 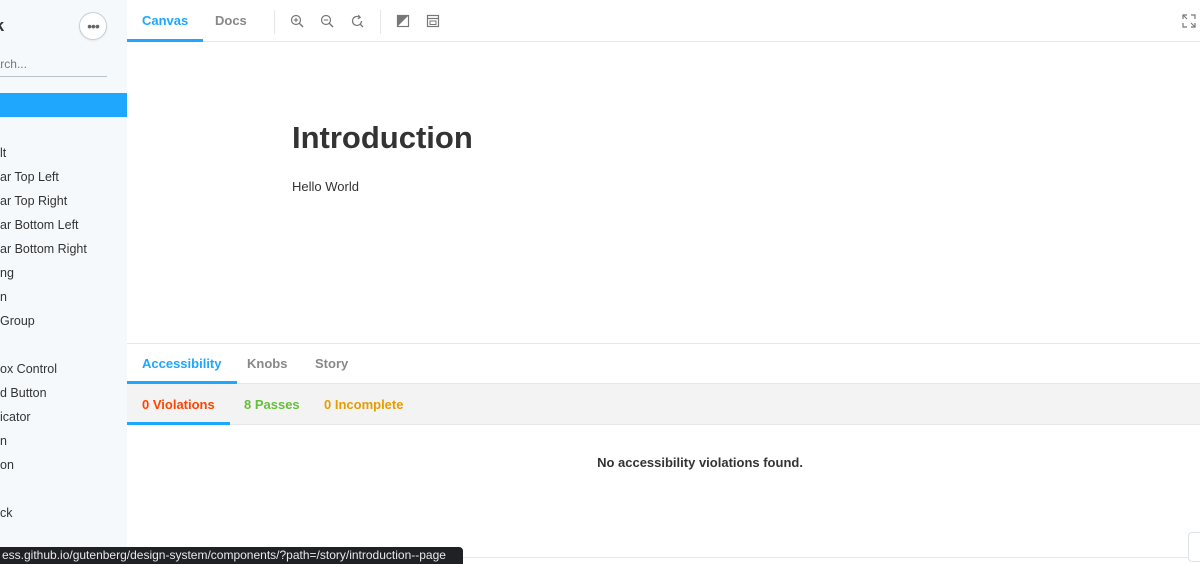 I want to click on fullscreen-button, so click(x=1189, y=21).